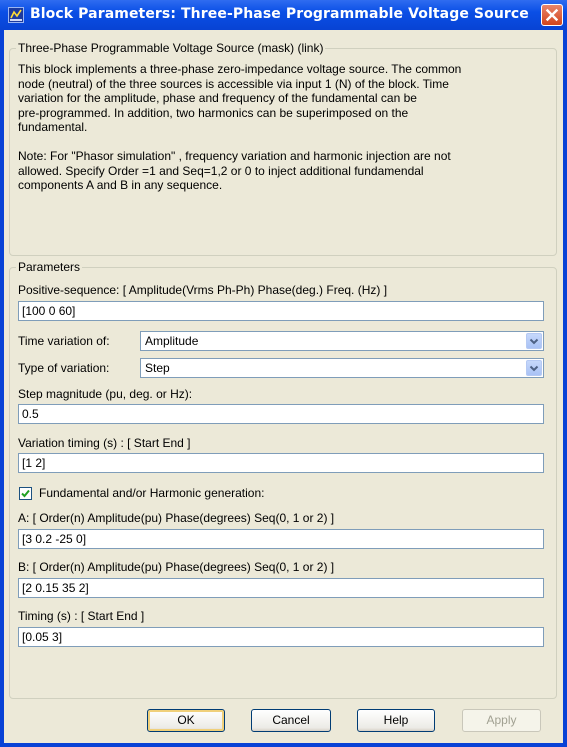 This screenshot has height=747, width=567. Describe the element at coordinates (342, 341) in the screenshot. I see `time-variation-select: Amplitude` at that location.